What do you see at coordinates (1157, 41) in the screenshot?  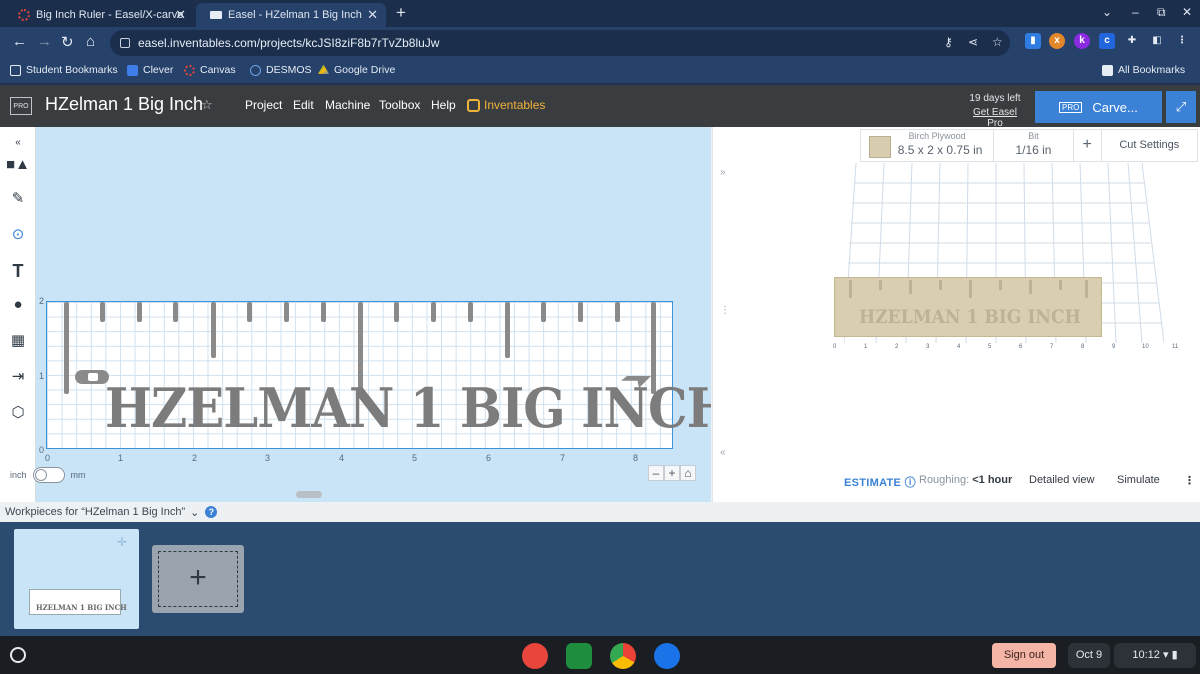 I see `sidepanel-icon: ◧` at bounding box center [1157, 41].